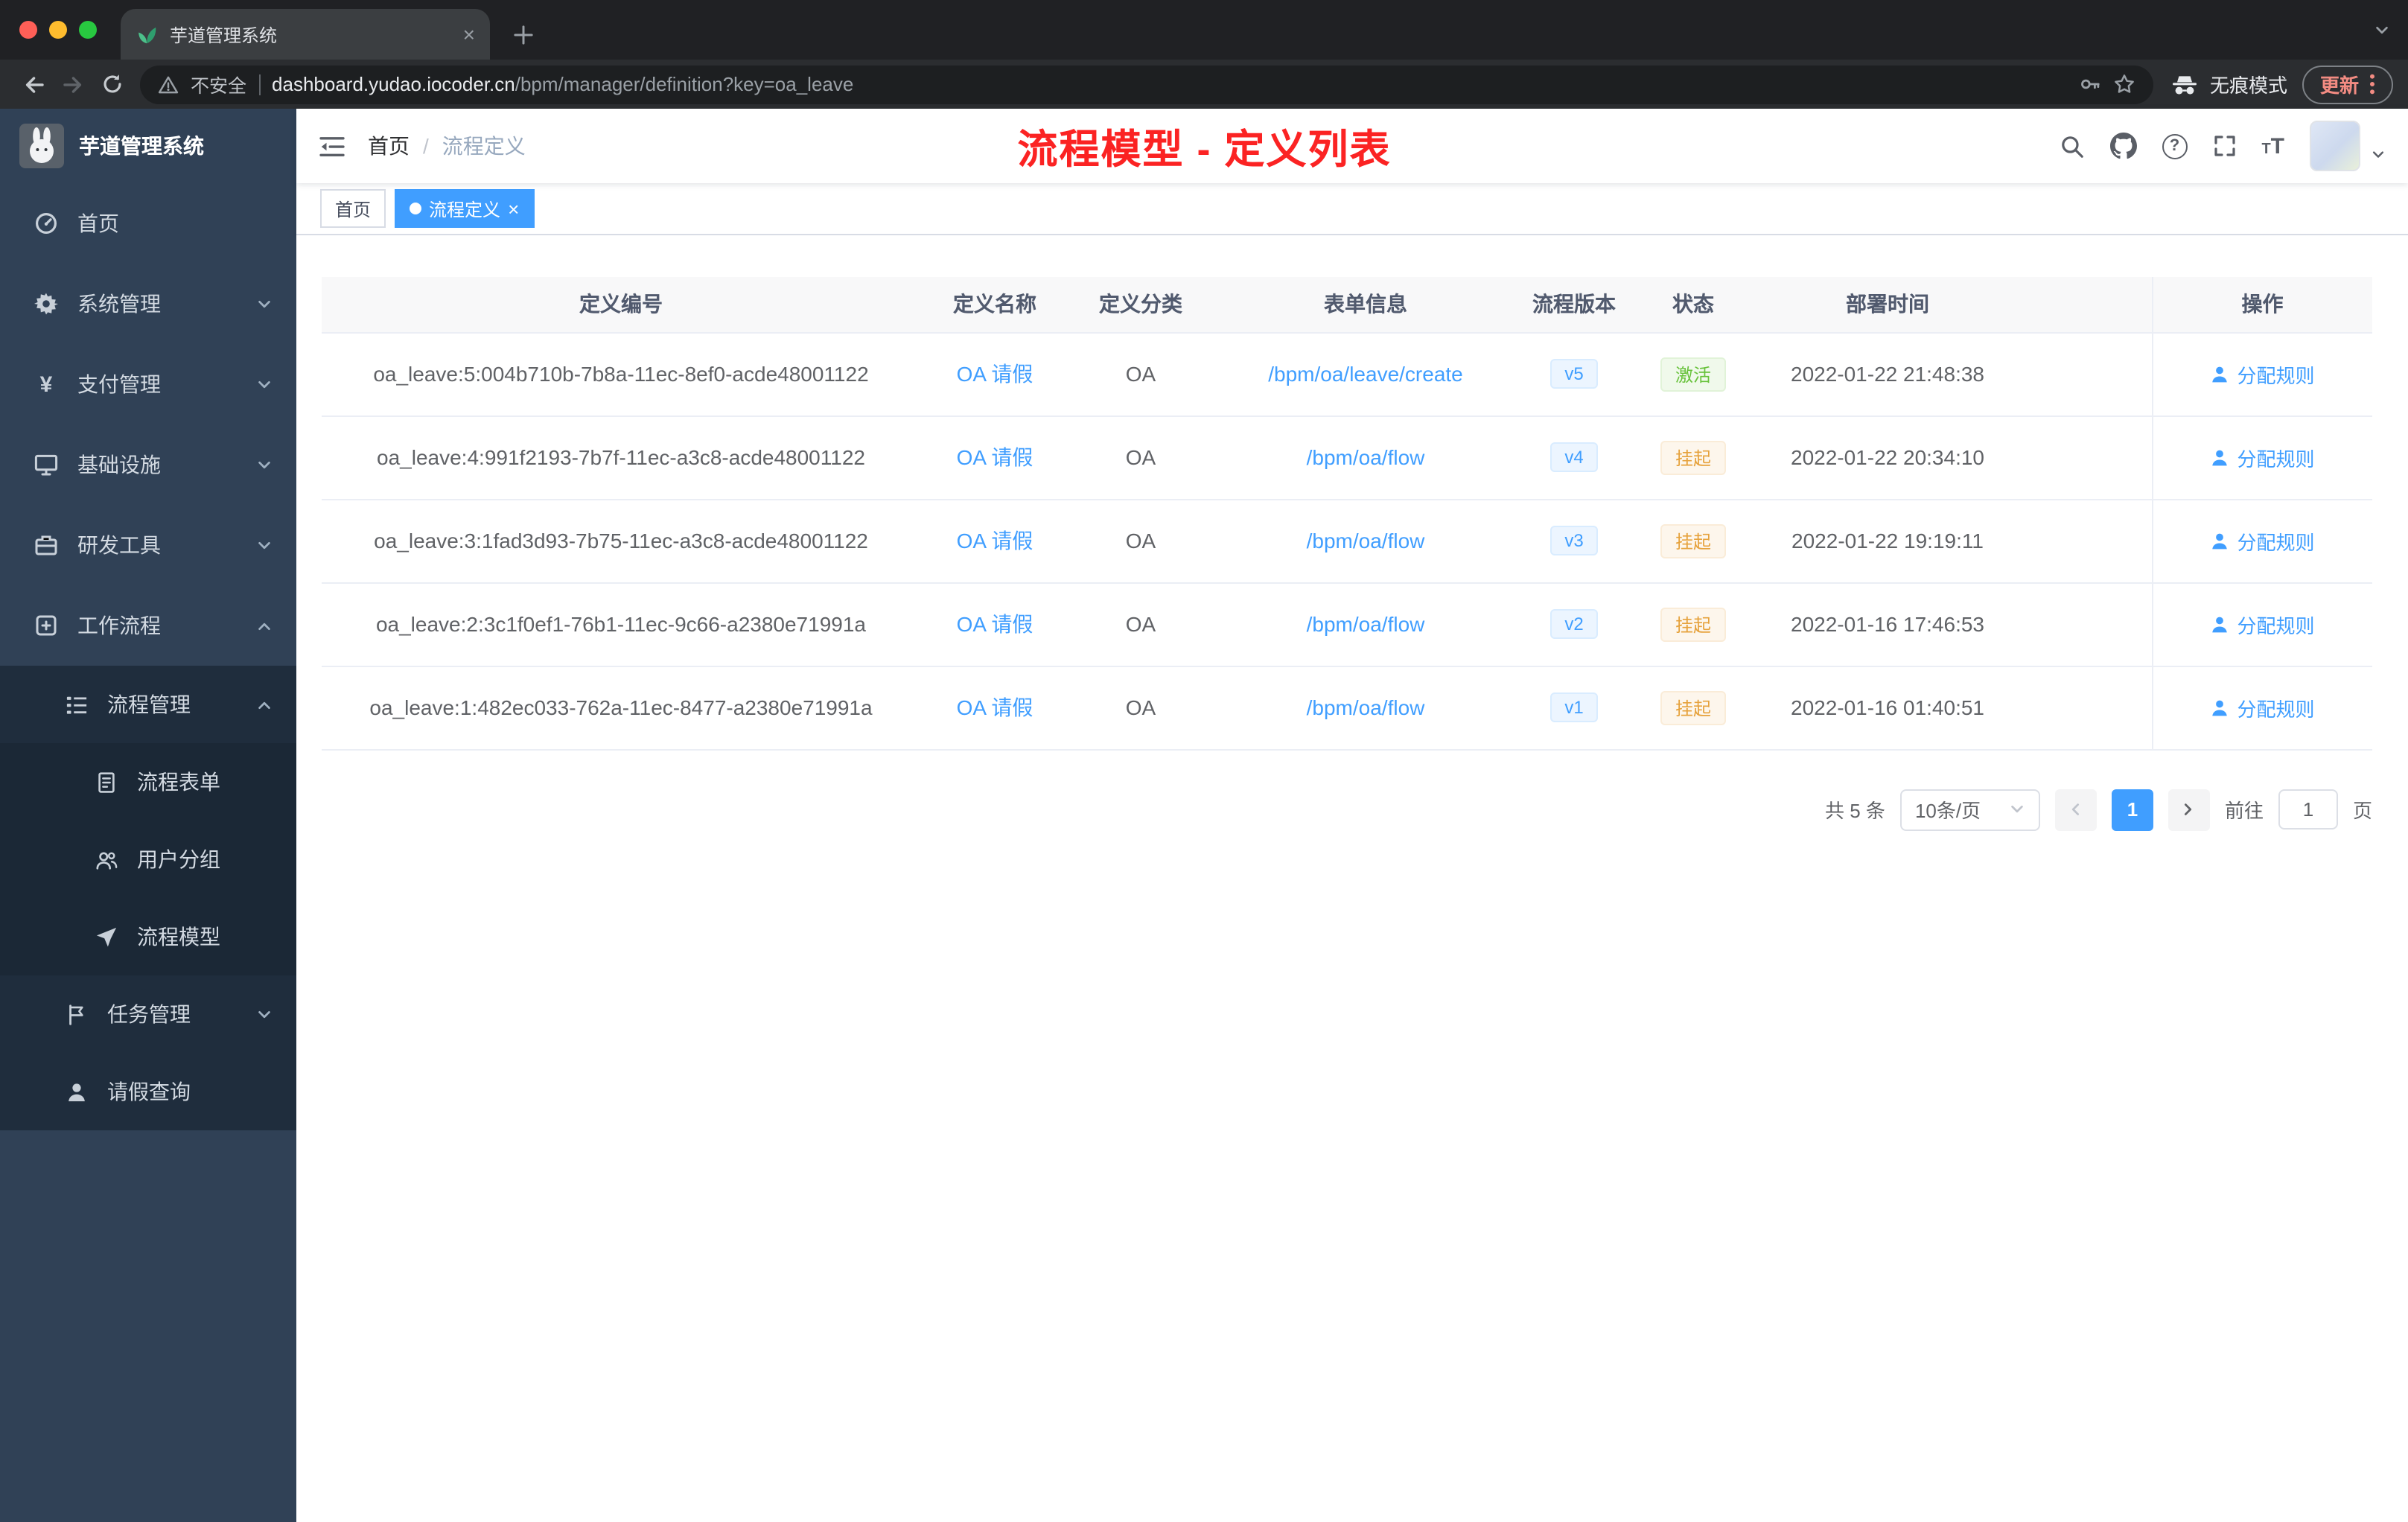  I want to click on fullscreen-icon, so click(2224, 146).